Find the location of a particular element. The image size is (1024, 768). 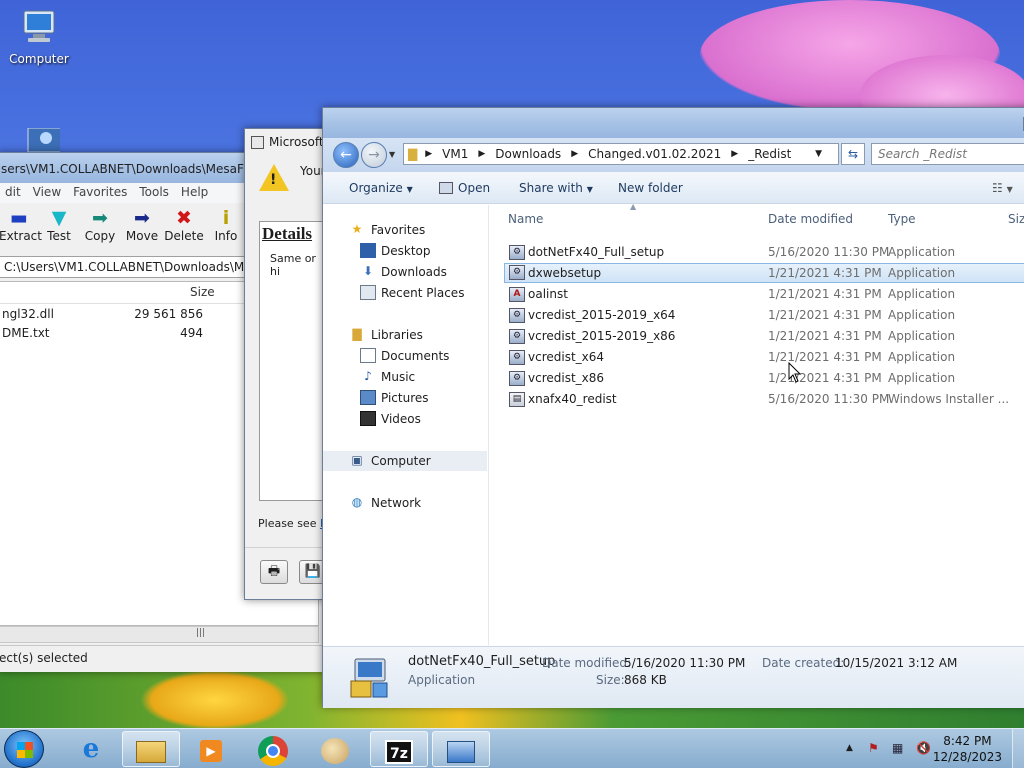

nav-desktop: Desktop is located at coordinates (405, 251).